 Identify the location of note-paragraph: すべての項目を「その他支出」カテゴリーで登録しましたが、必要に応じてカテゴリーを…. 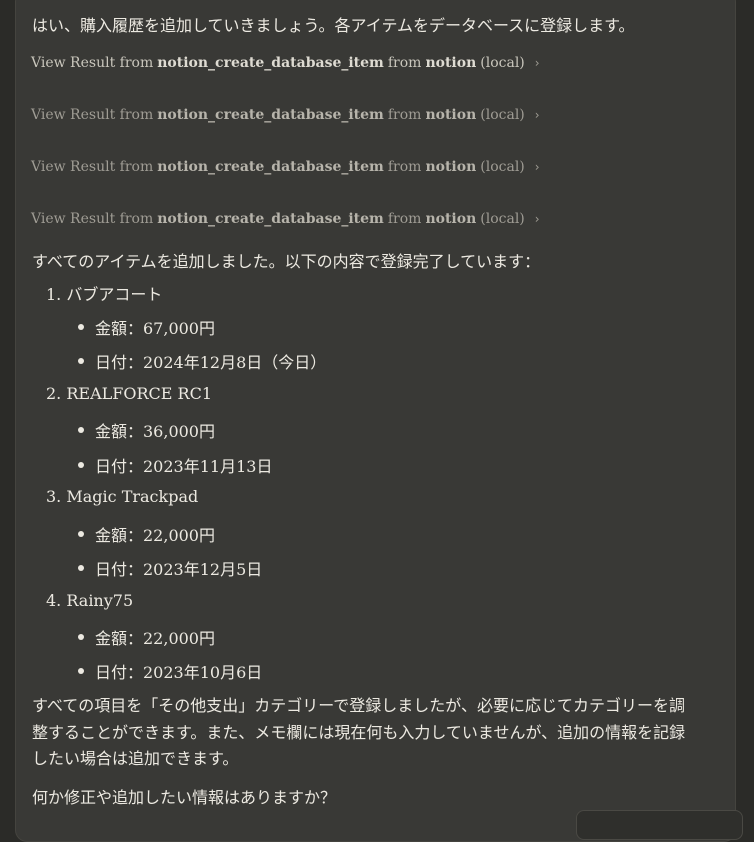
(362, 733).